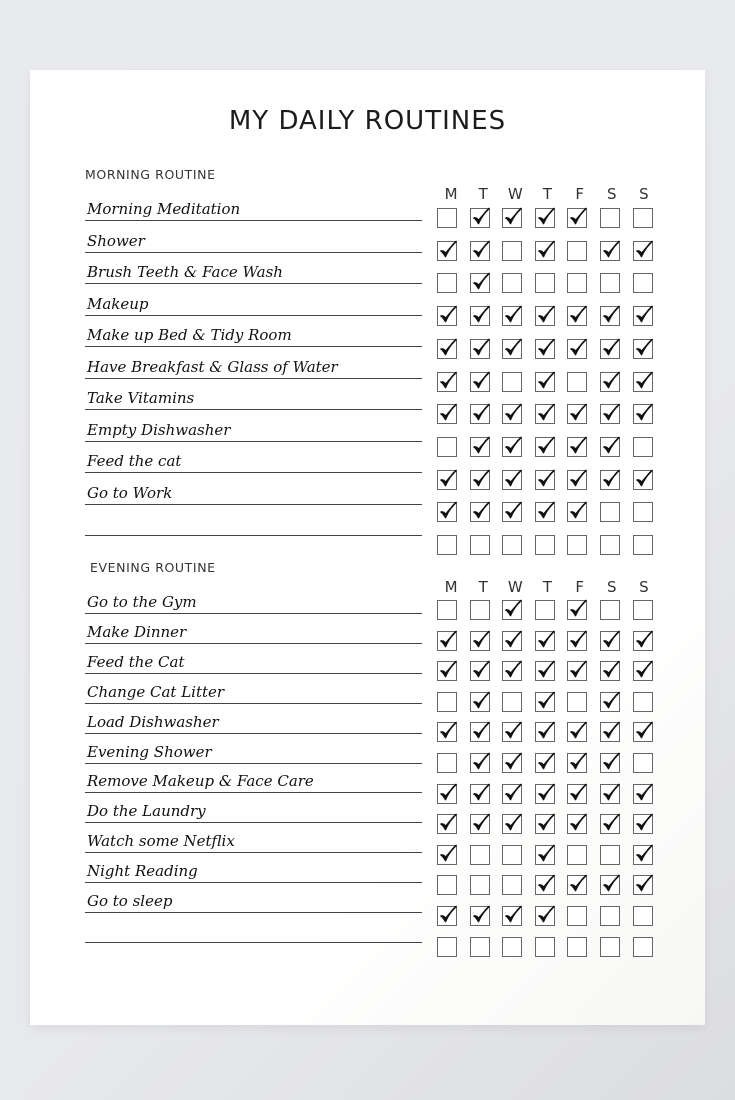  What do you see at coordinates (253, 688) in the screenshot?
I see `task-line: Change Cat Litter` at bounding box center [253, 688].